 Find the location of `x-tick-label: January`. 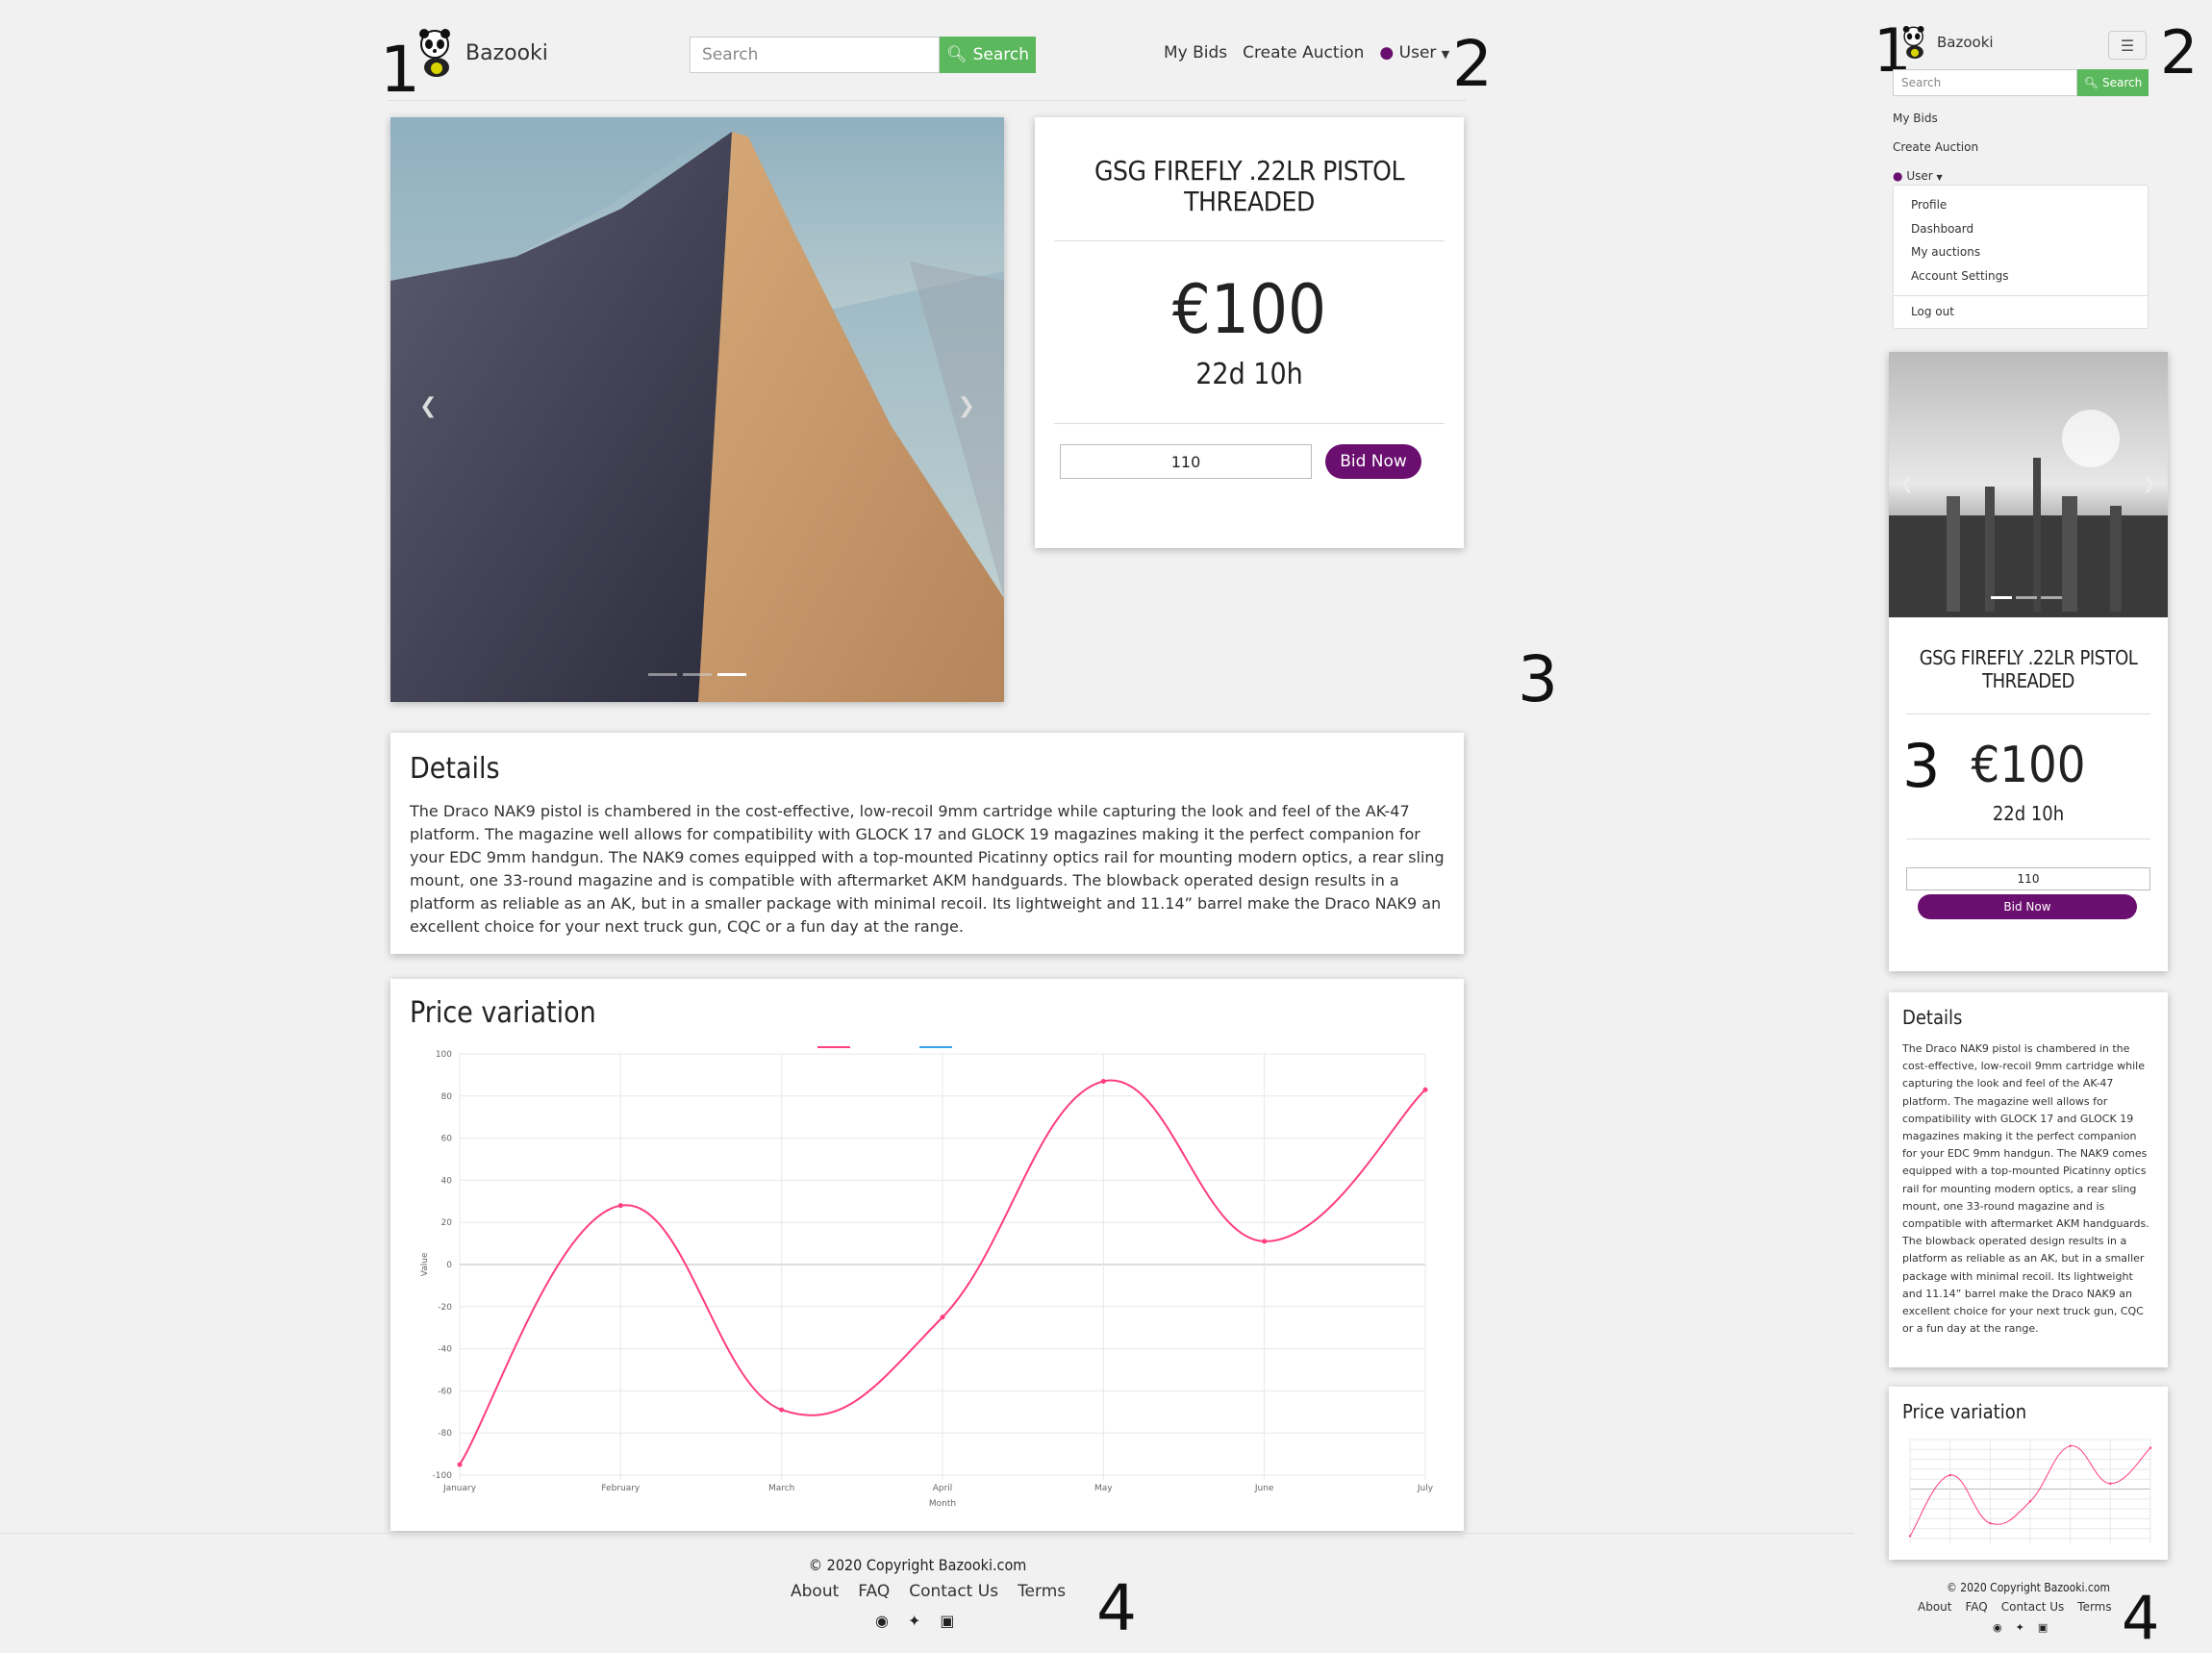

x-tick-label: January is located at coordinates (459, 1488).